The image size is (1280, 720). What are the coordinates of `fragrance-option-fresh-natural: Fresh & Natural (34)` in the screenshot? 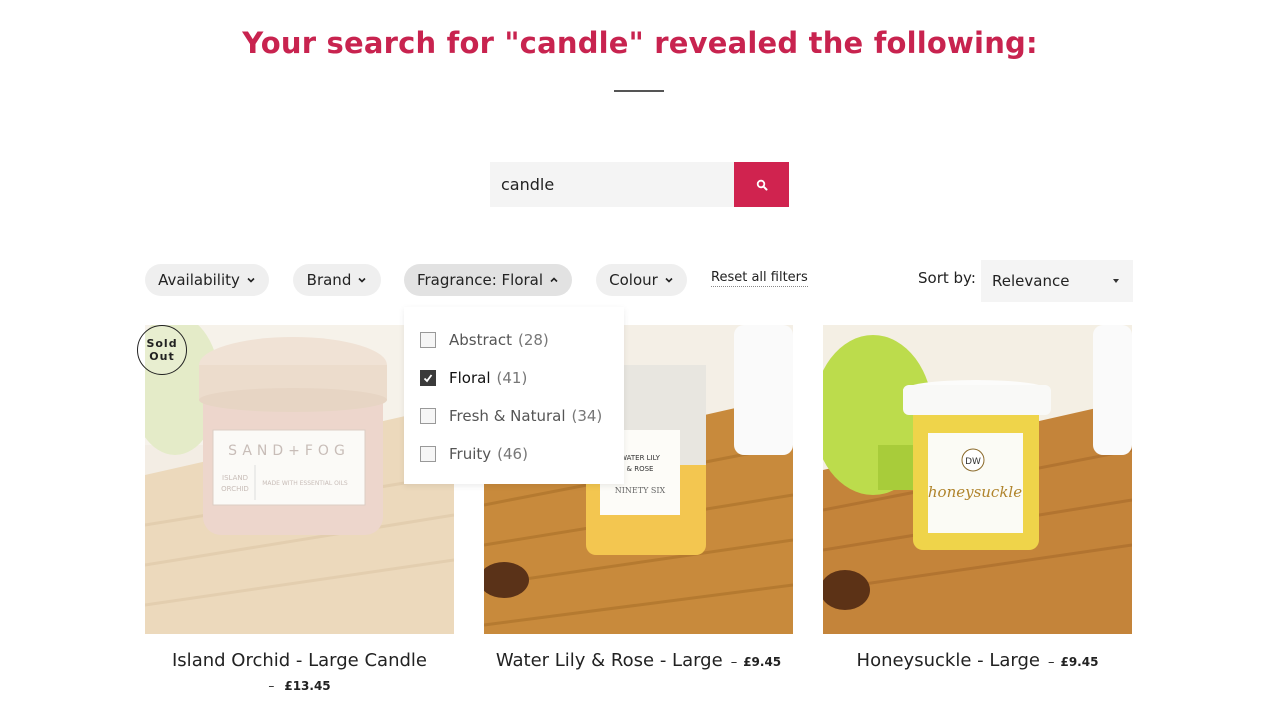 It's located at (514, 416).